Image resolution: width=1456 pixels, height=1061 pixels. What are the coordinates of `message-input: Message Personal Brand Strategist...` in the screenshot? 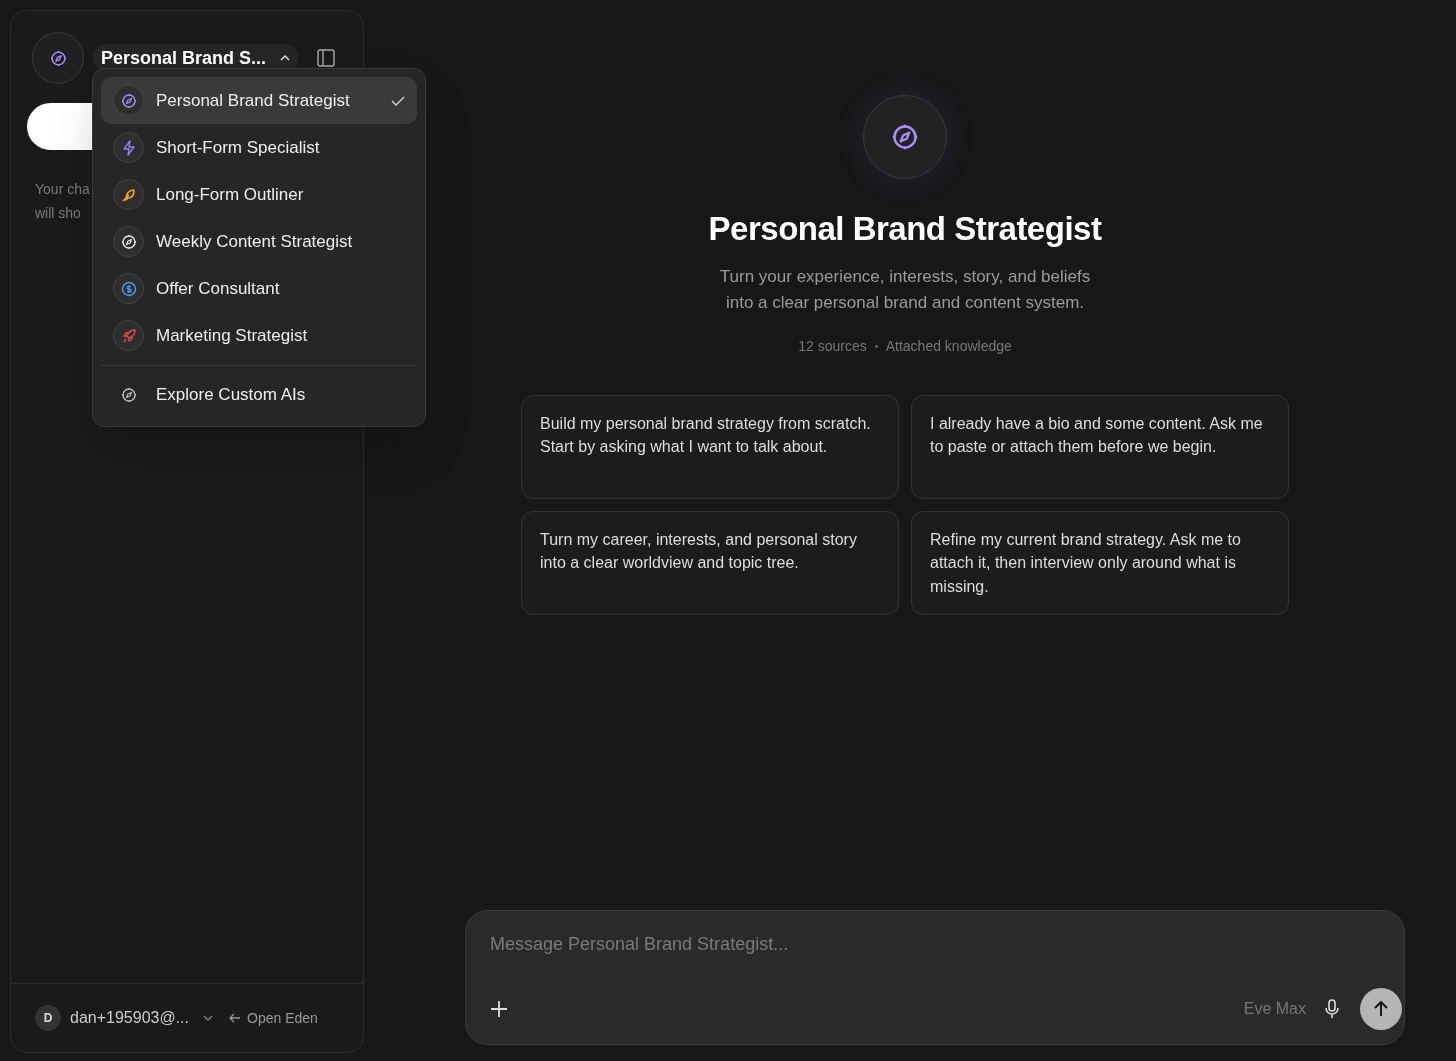 It's located at (935, 944).